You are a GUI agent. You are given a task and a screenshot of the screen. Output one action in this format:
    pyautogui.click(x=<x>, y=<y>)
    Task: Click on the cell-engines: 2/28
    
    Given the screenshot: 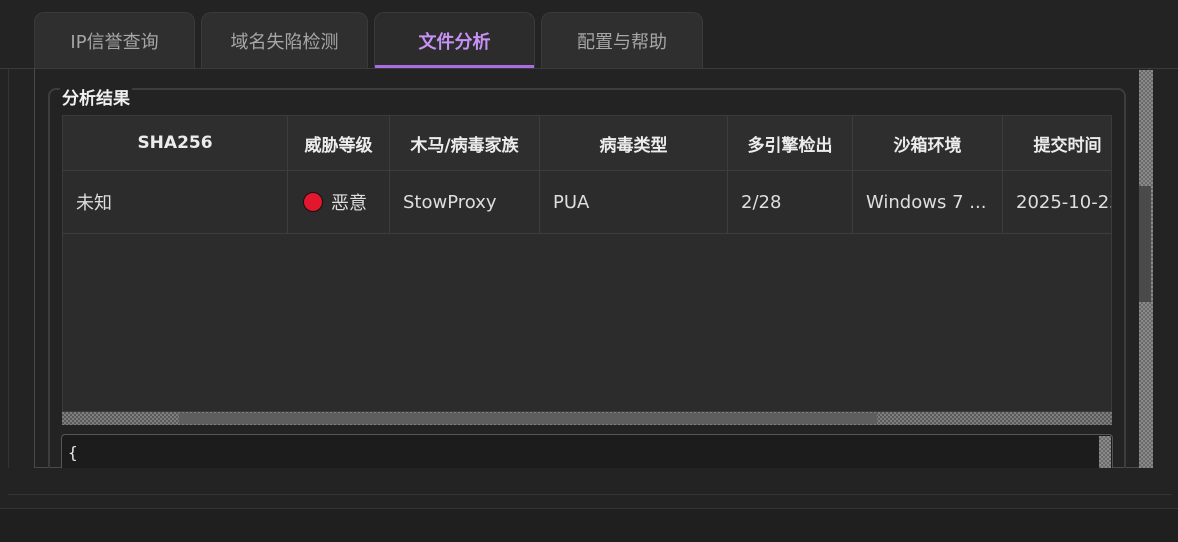 What is the action you would take?
    pyautogui.click(x=790, y=202)
    